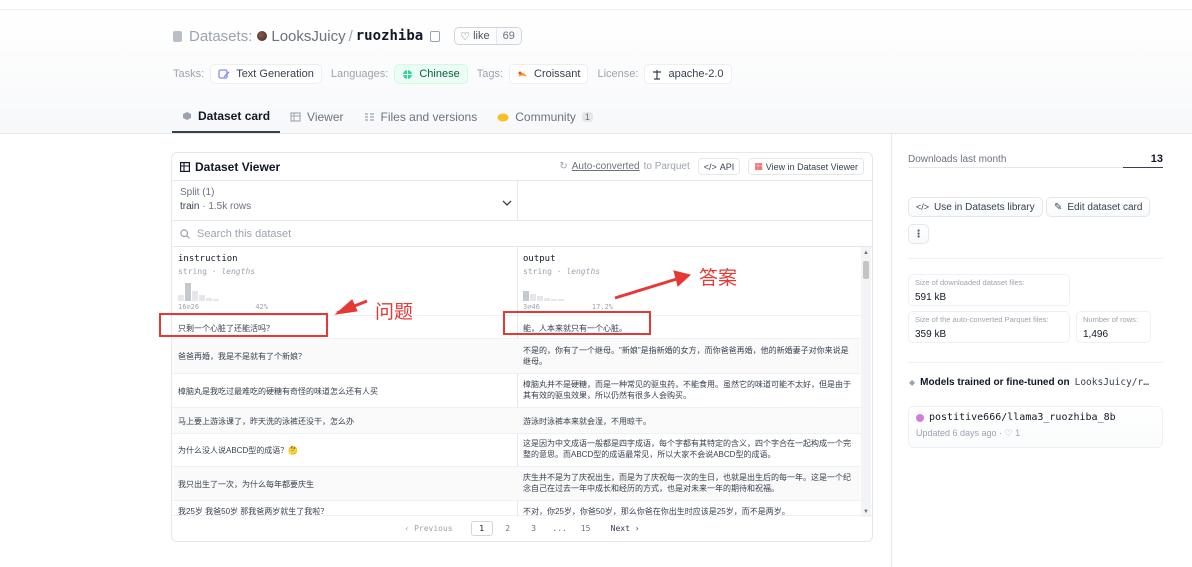 This screenshot has width=1192, height=567. Describe the element at coordinates (718, 278) in the screenshot. I see `answer-annotation: 答案` at that location.